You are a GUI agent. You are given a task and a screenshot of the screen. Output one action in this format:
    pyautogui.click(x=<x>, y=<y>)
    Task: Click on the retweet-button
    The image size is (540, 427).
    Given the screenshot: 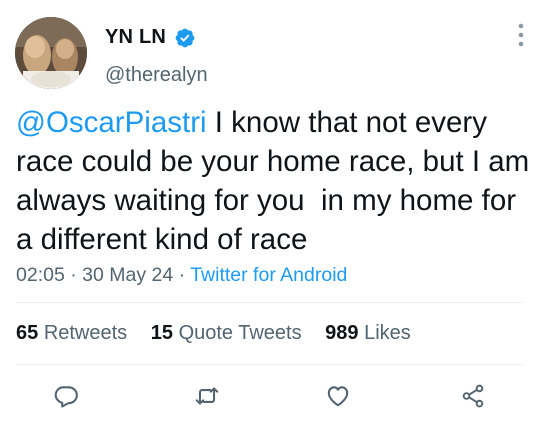 What is the action you would take?
    pyautogui.click(x=207, y=396)
    